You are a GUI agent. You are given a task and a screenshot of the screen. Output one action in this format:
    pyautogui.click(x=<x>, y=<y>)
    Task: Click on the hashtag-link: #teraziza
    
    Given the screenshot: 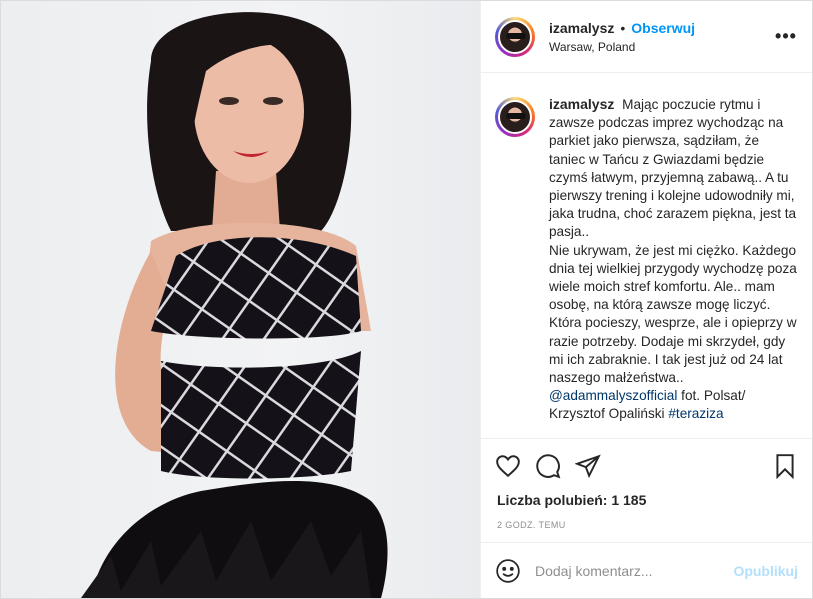 What is the action you would take?
    pyautogui.click(x=695, y=413)
    